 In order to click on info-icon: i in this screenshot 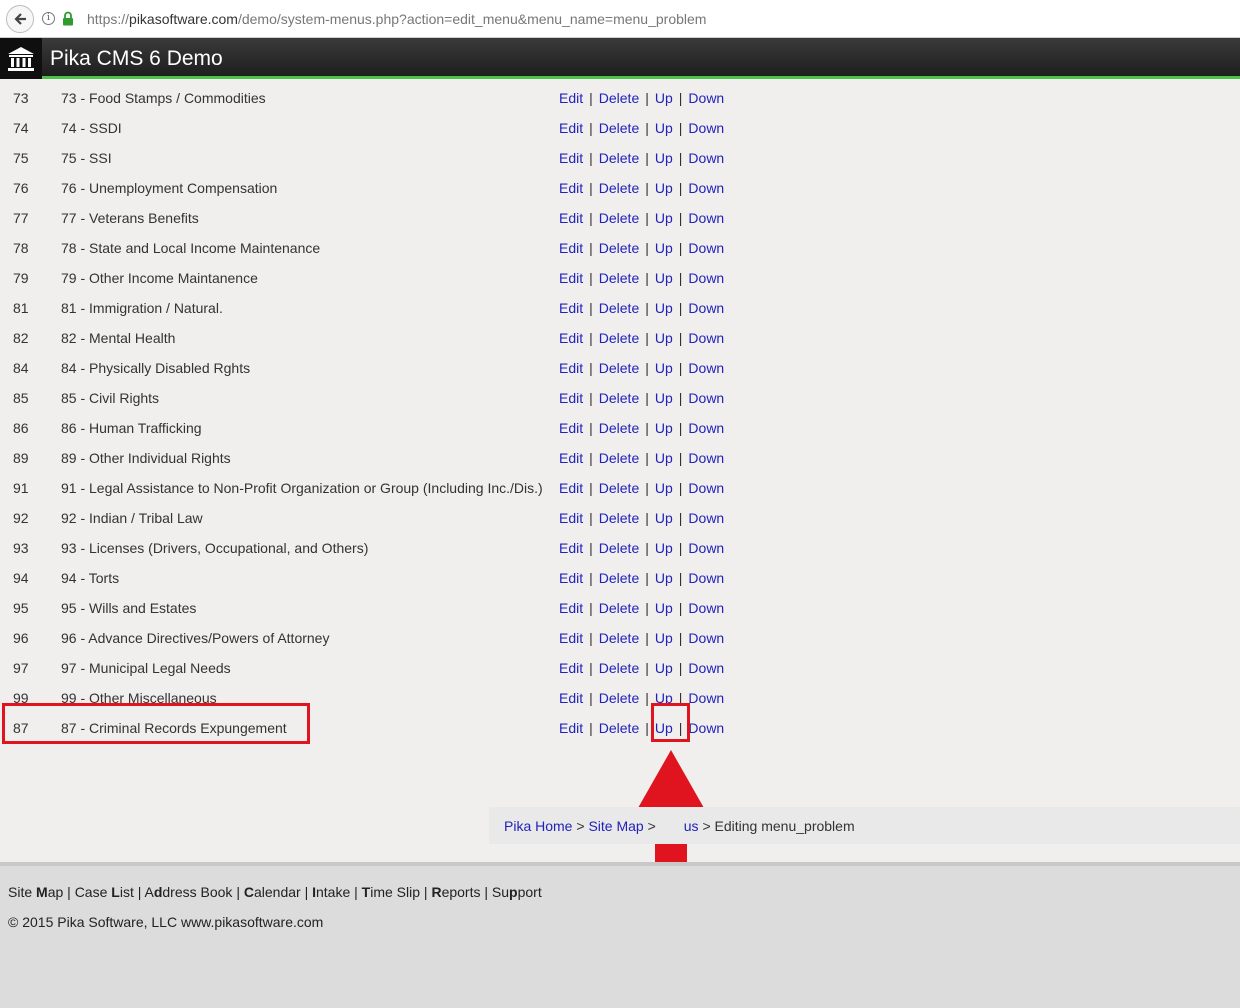, I will do `click(48, 18)`.